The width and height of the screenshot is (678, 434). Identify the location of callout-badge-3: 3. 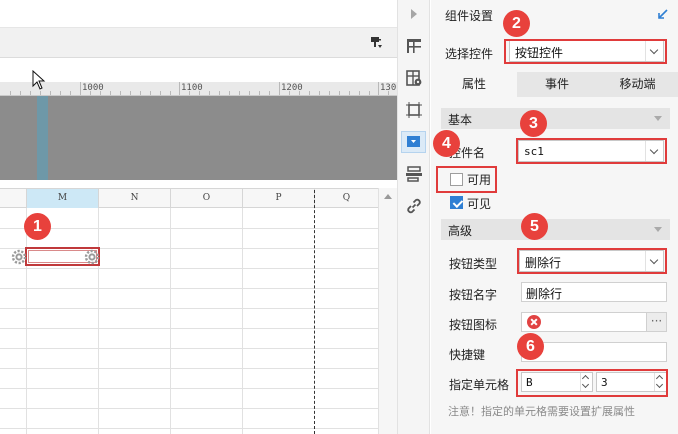
(533, 123).